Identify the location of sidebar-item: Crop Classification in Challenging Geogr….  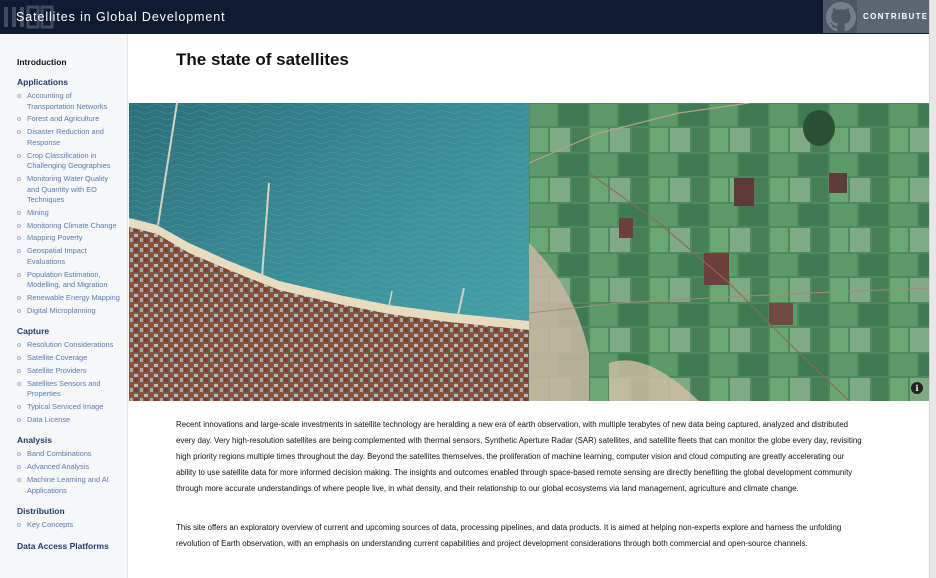
(69, 161).